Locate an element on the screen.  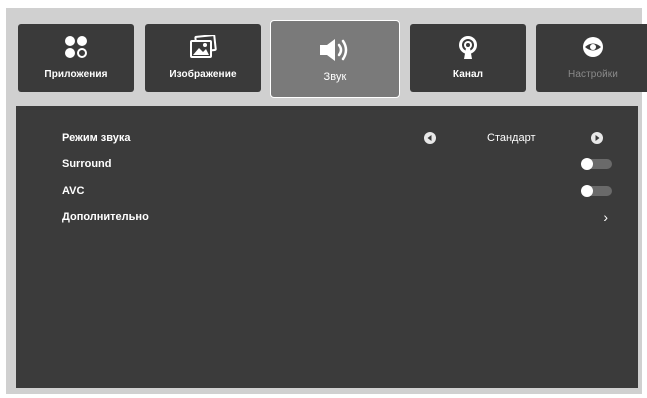
avc-row: AVC is located at coordinates (337, 191).